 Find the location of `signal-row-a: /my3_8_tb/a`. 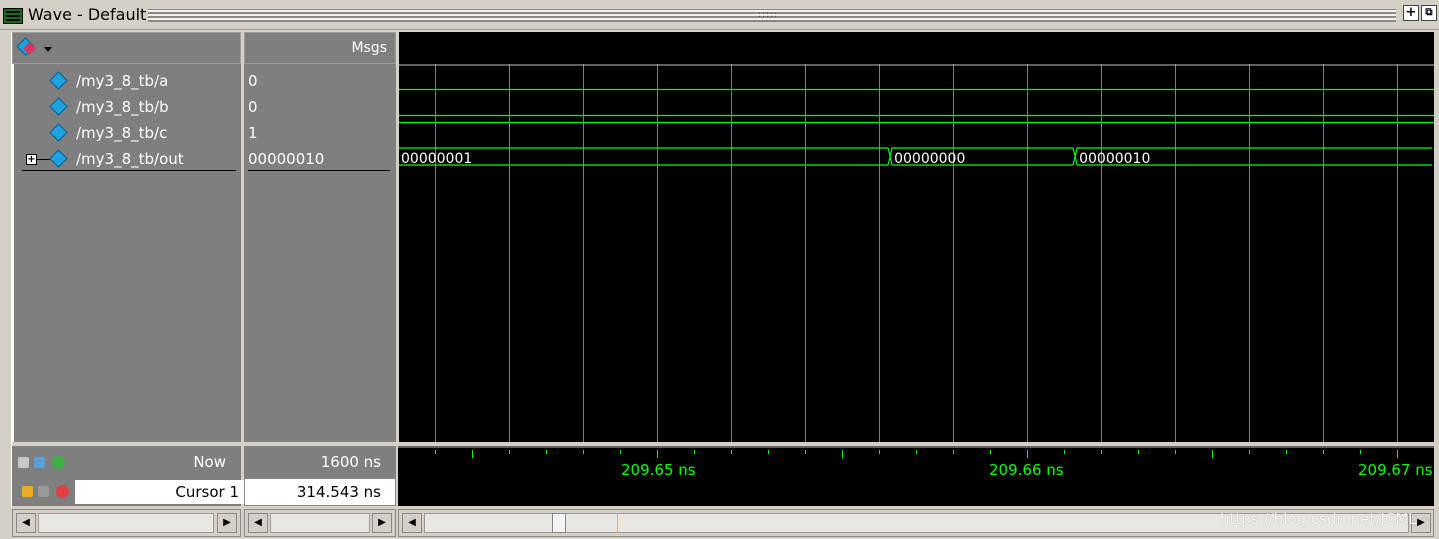

signal-row-a: /my3_8_tb/a is located at coordinates (127, 81).